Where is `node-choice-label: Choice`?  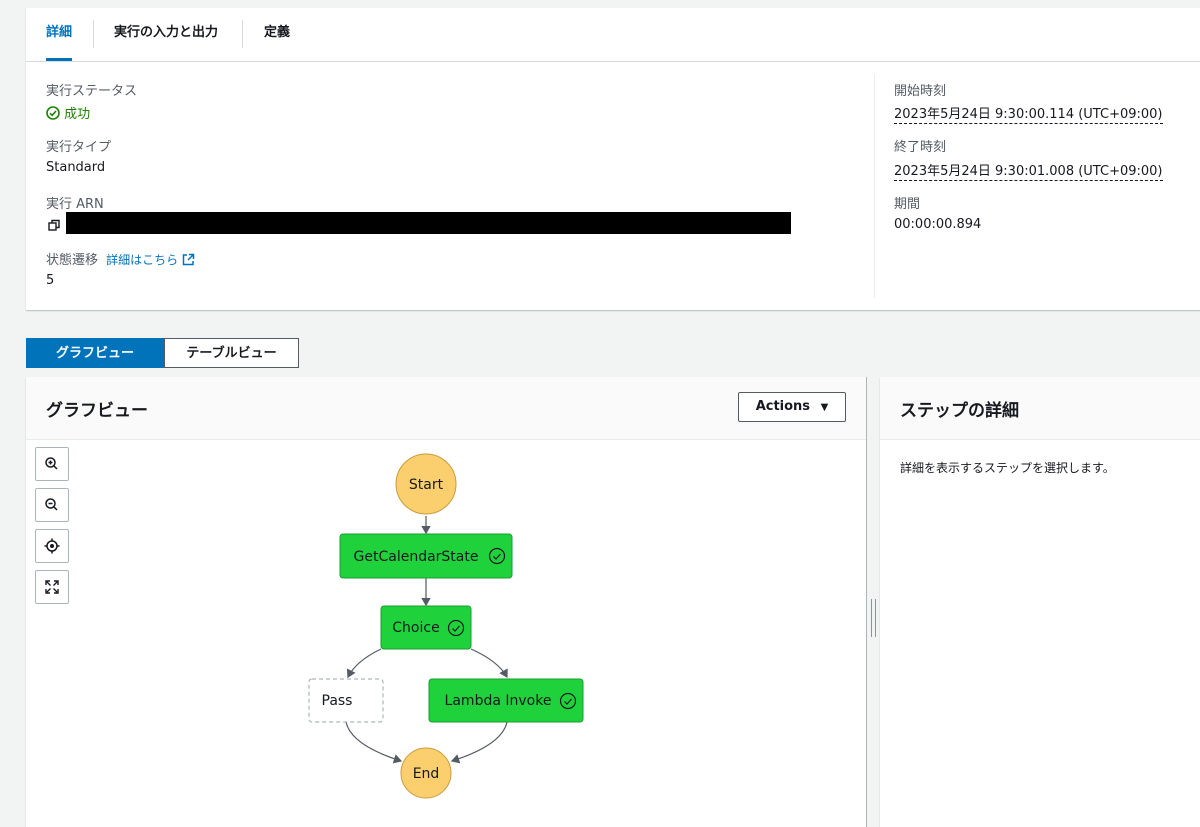
node-choice-label: Choice is located at coordinates (415, 628).